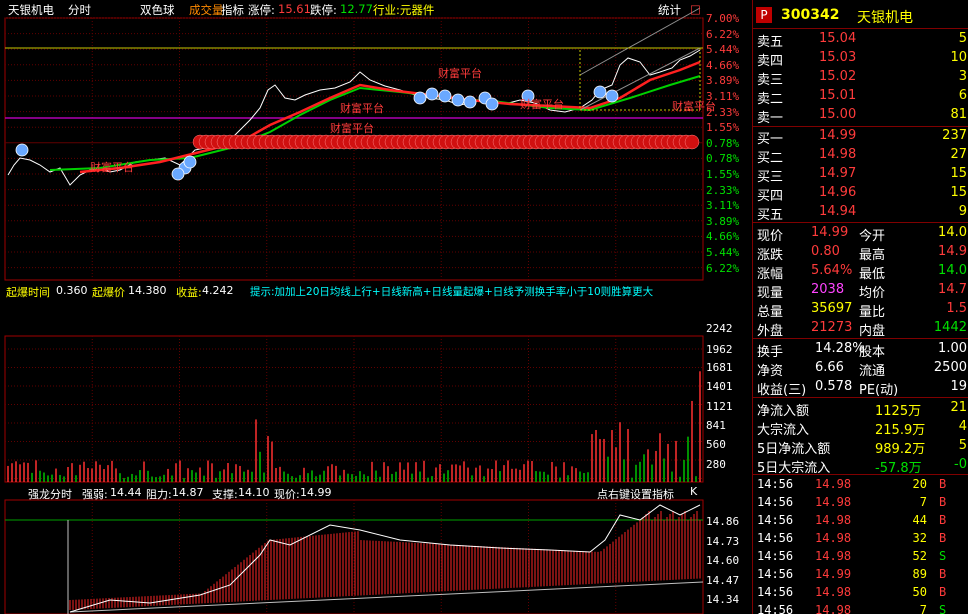  Describe the element at coordinates (832, 308) in the screenshot. I see `stat-value: 35697` at that location.